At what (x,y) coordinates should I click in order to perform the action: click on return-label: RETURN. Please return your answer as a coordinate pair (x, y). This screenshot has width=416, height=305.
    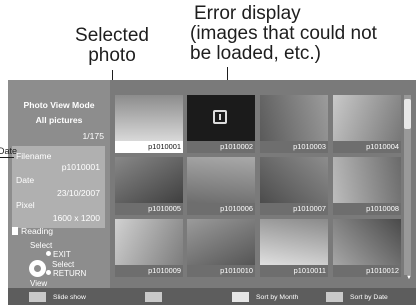
    Looking at the image, I should click on (70, 273).